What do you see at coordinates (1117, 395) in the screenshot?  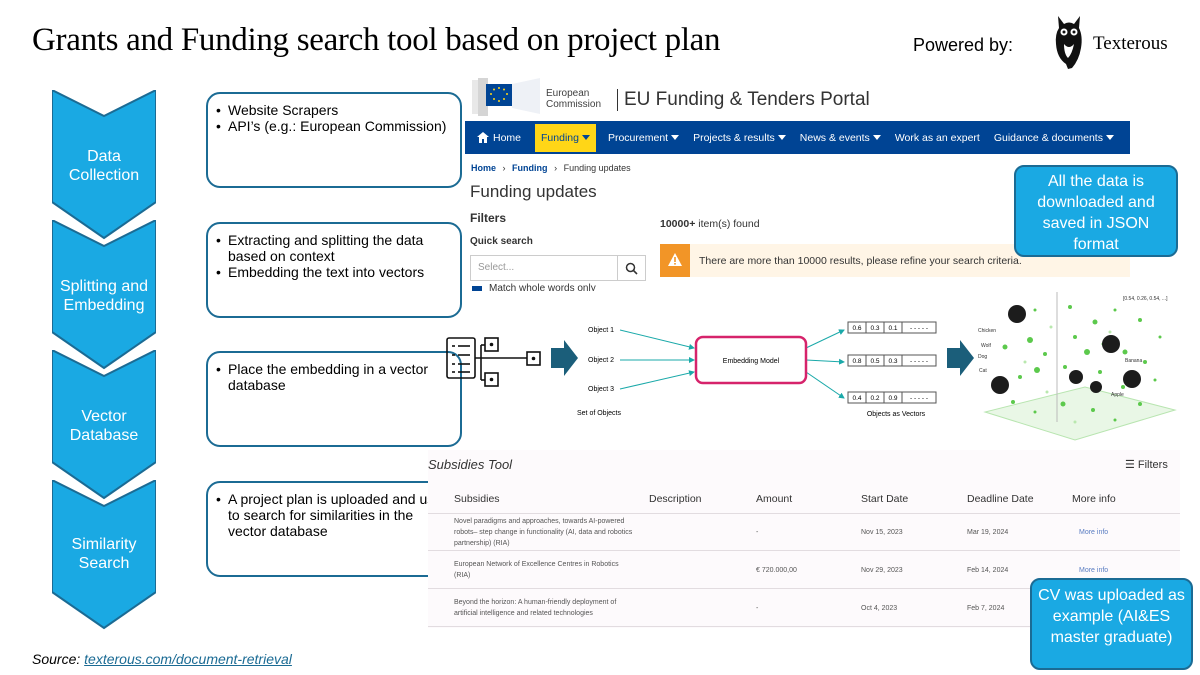 I see `space-label: Apple` at bounding box center [1117, 395].